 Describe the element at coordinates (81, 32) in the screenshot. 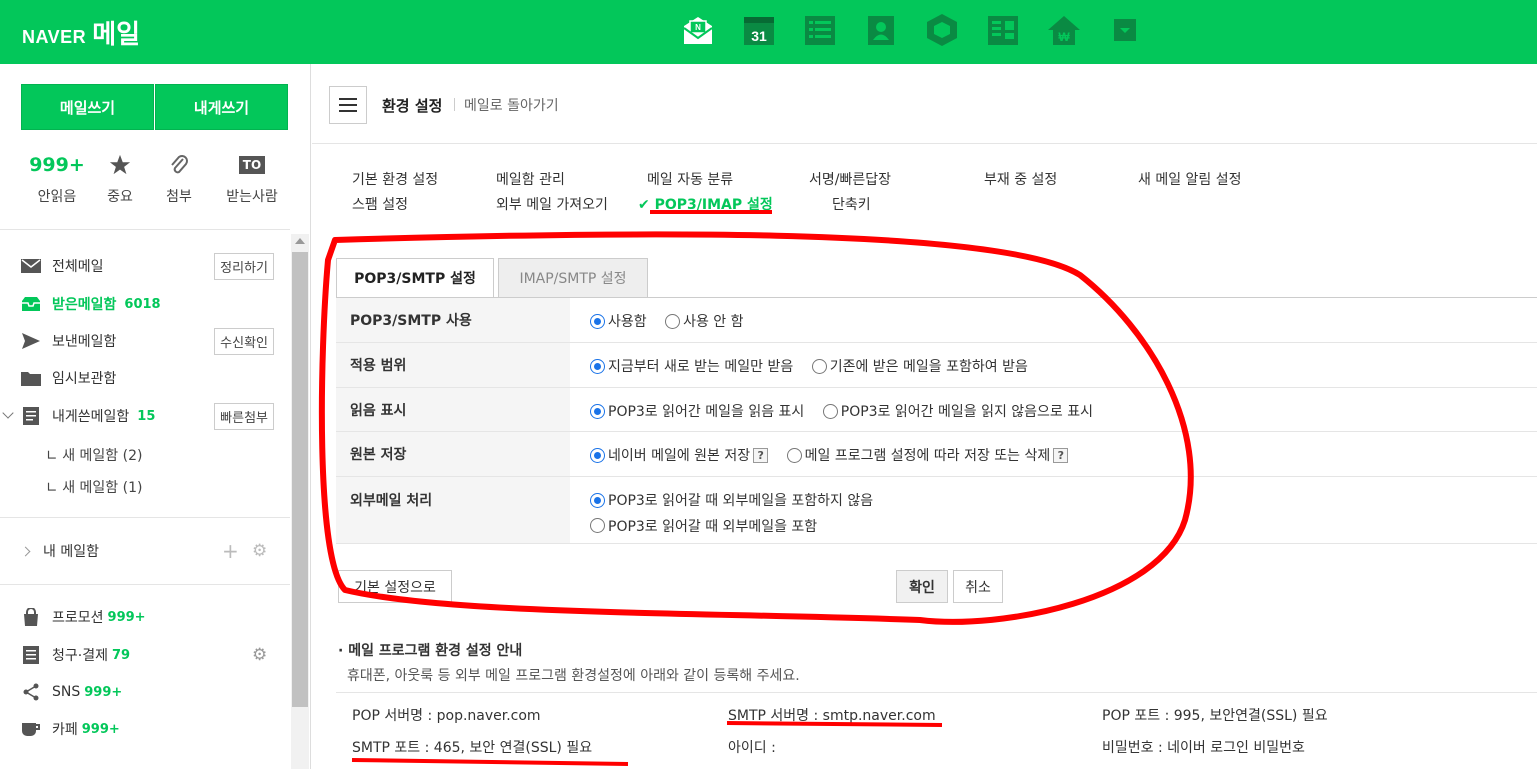

I see `naver-mail-logo: NAVER 메일` at that location.